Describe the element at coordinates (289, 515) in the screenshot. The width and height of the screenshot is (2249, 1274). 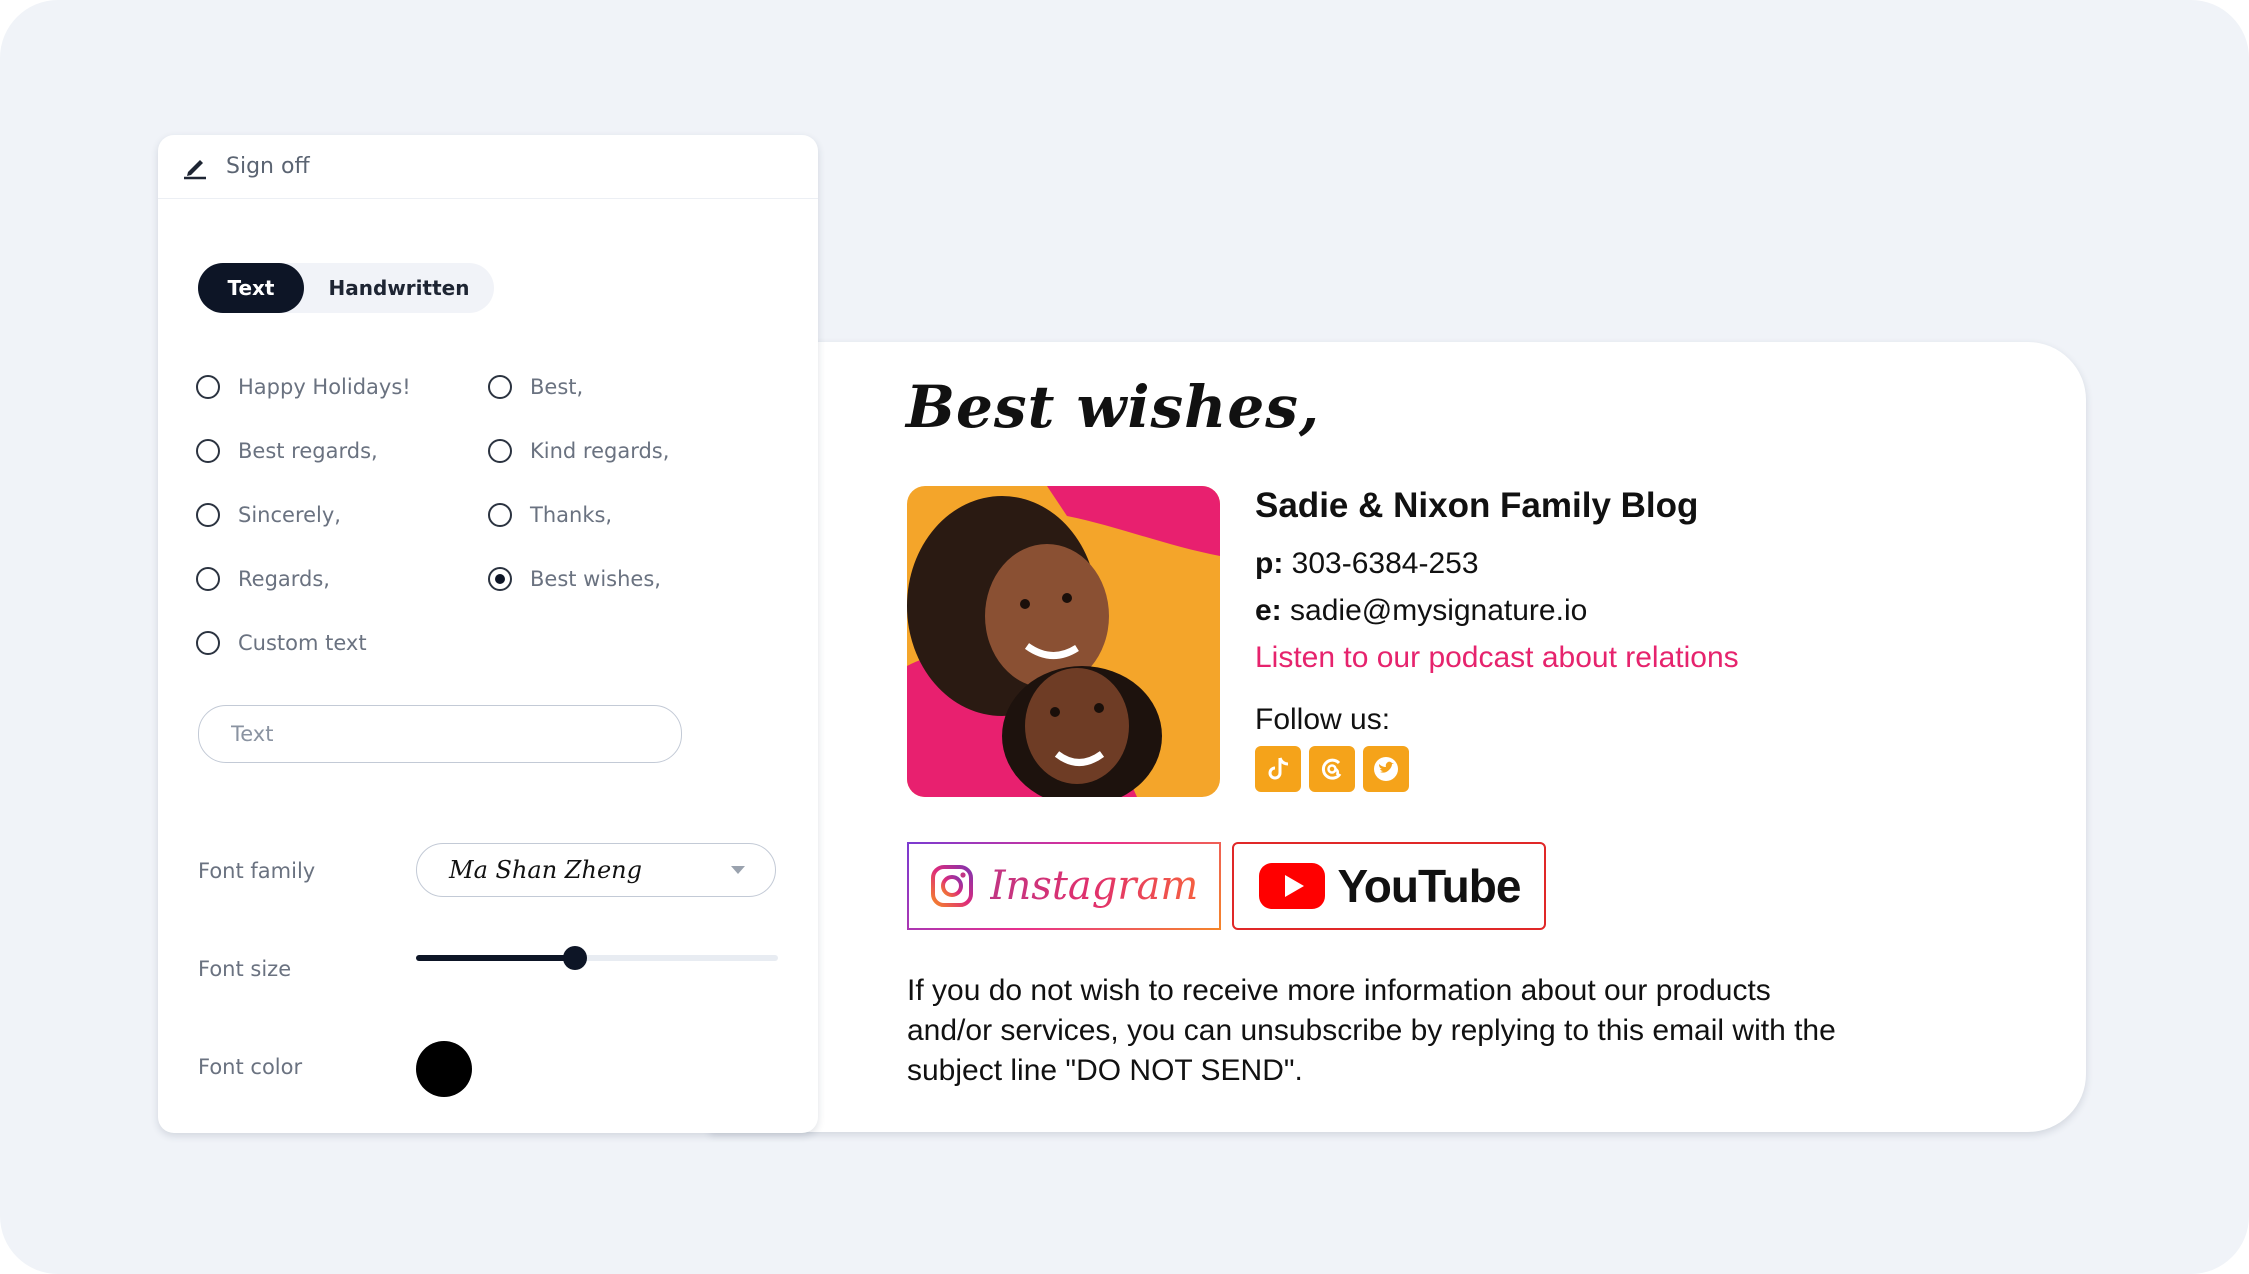
I see `option-label: Sincerely,` at that location.